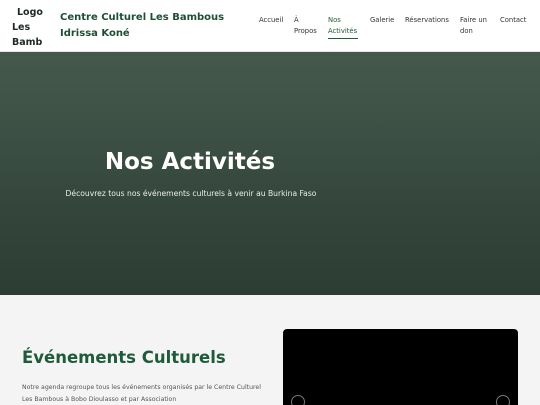 The image size is (540, 405). What do you see at coordinates (477, 26) in the screenshot?
I see `nav-link-faire-un-don: Faire un don` at bounding box center [477, 26].